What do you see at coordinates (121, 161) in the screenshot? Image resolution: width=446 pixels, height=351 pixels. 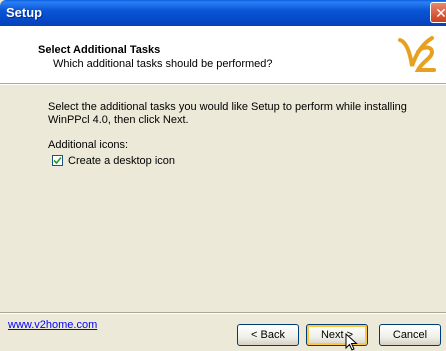 I see `desktop-icon-label: Create a desktop icon` at bounding box center [121, 161].